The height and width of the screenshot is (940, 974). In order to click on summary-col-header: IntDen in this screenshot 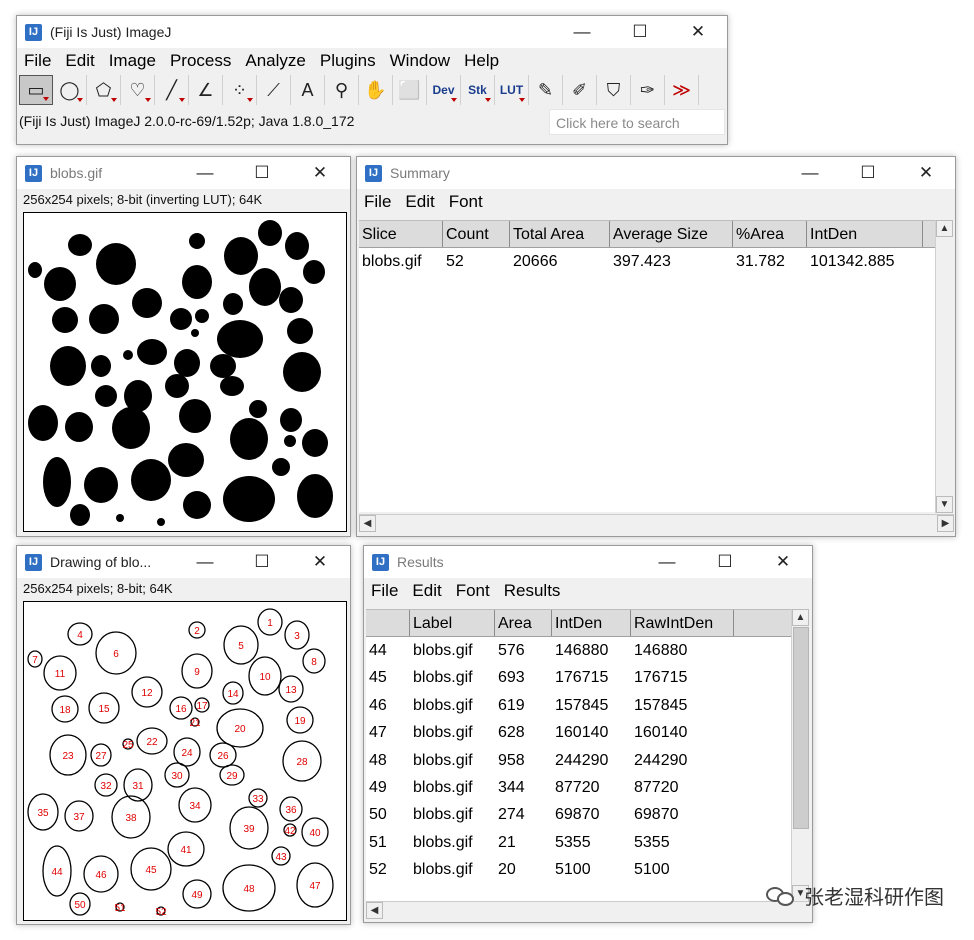, I will do `click(865, 234)`.